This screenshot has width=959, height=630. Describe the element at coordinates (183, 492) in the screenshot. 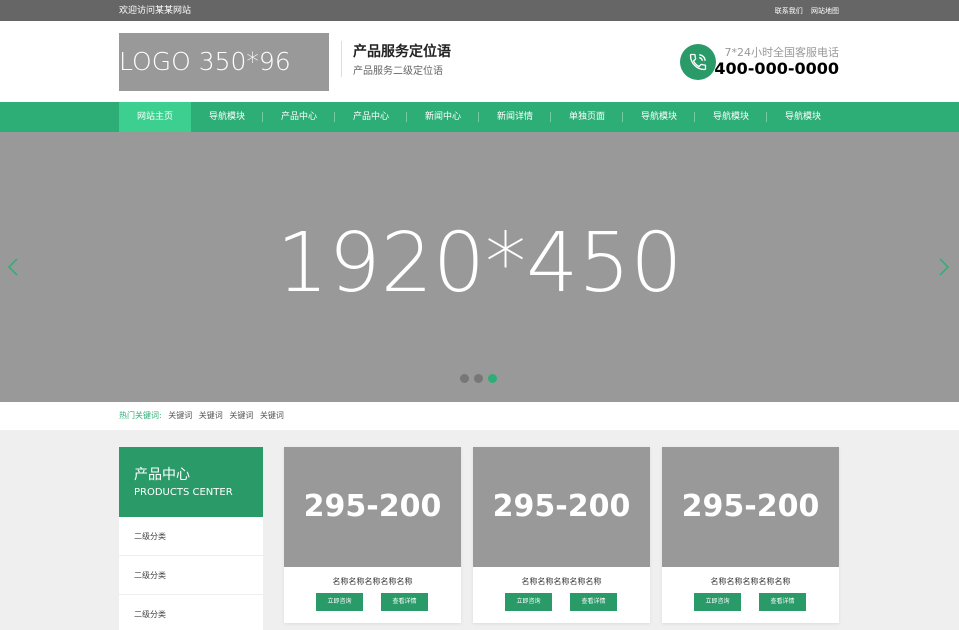

I see `sidebar-subtitle: PRODUCTS CENTER` at that location.